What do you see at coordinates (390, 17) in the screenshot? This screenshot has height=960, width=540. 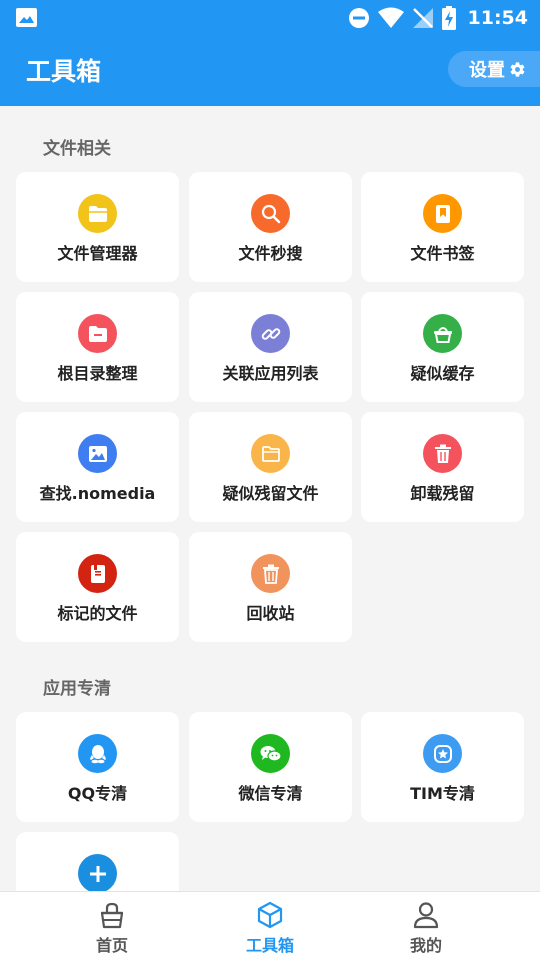 I see `wifi-icon` at bounding box center [390, 17].